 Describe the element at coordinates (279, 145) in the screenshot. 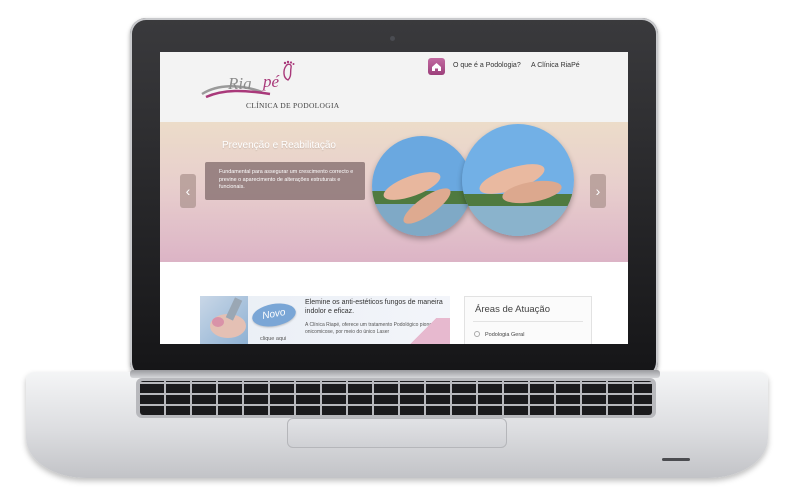

I see `banner-title: Prevenção e Reabilitação` at that location.